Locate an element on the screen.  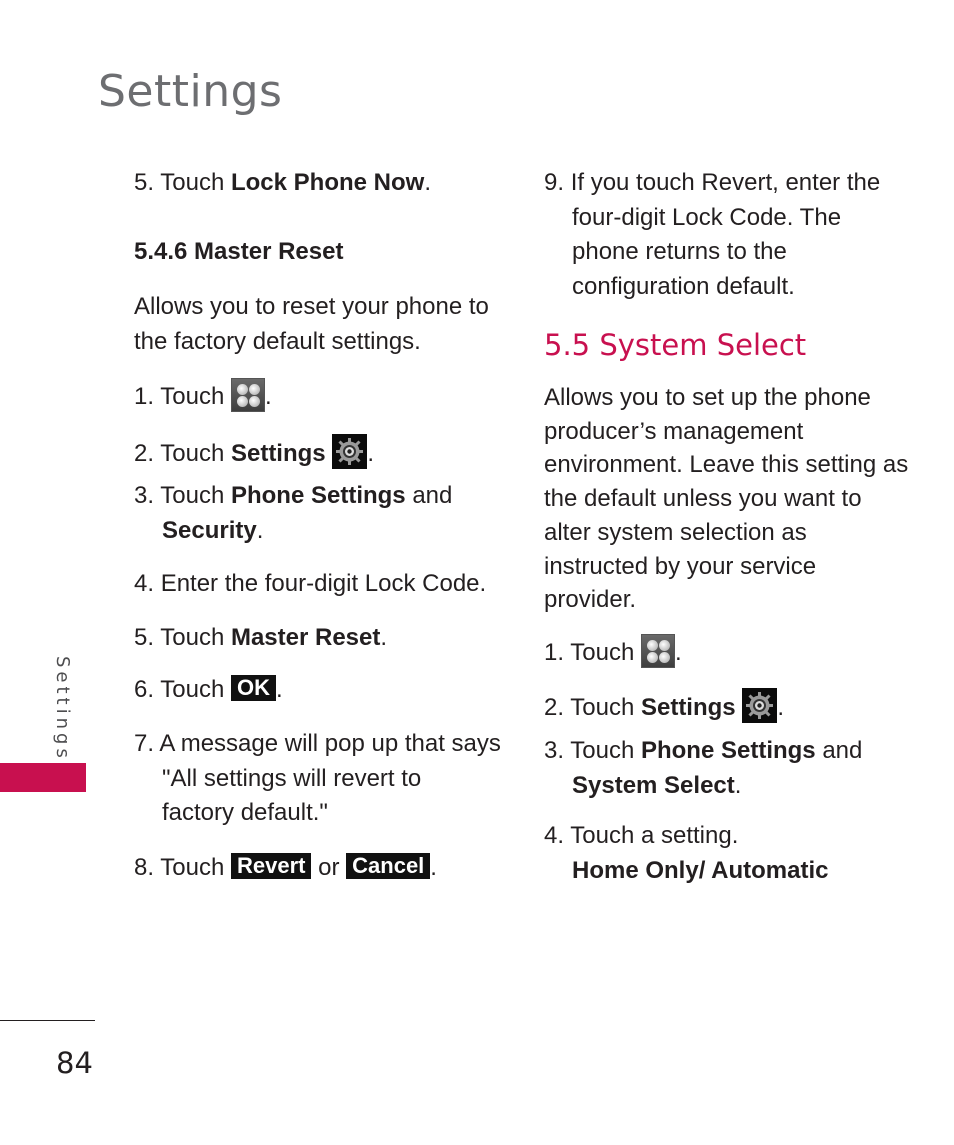
step-number: 9. is located at coordinates (554, 182).